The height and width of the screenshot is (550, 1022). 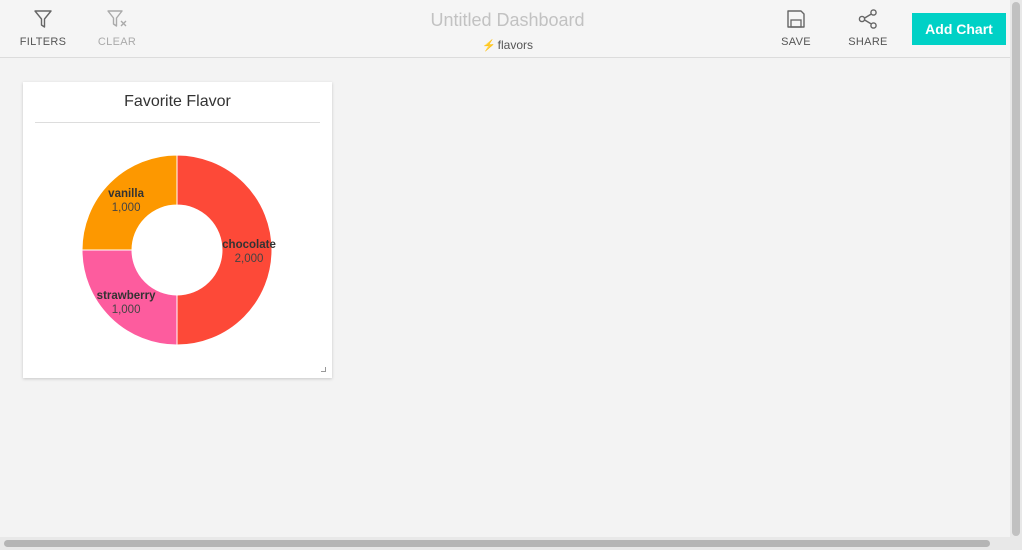 What do you see at coordinates (126, 310) in the screenshot?
I see `slice-value-strawberry: 1,000` at bounding box center [126, 310].